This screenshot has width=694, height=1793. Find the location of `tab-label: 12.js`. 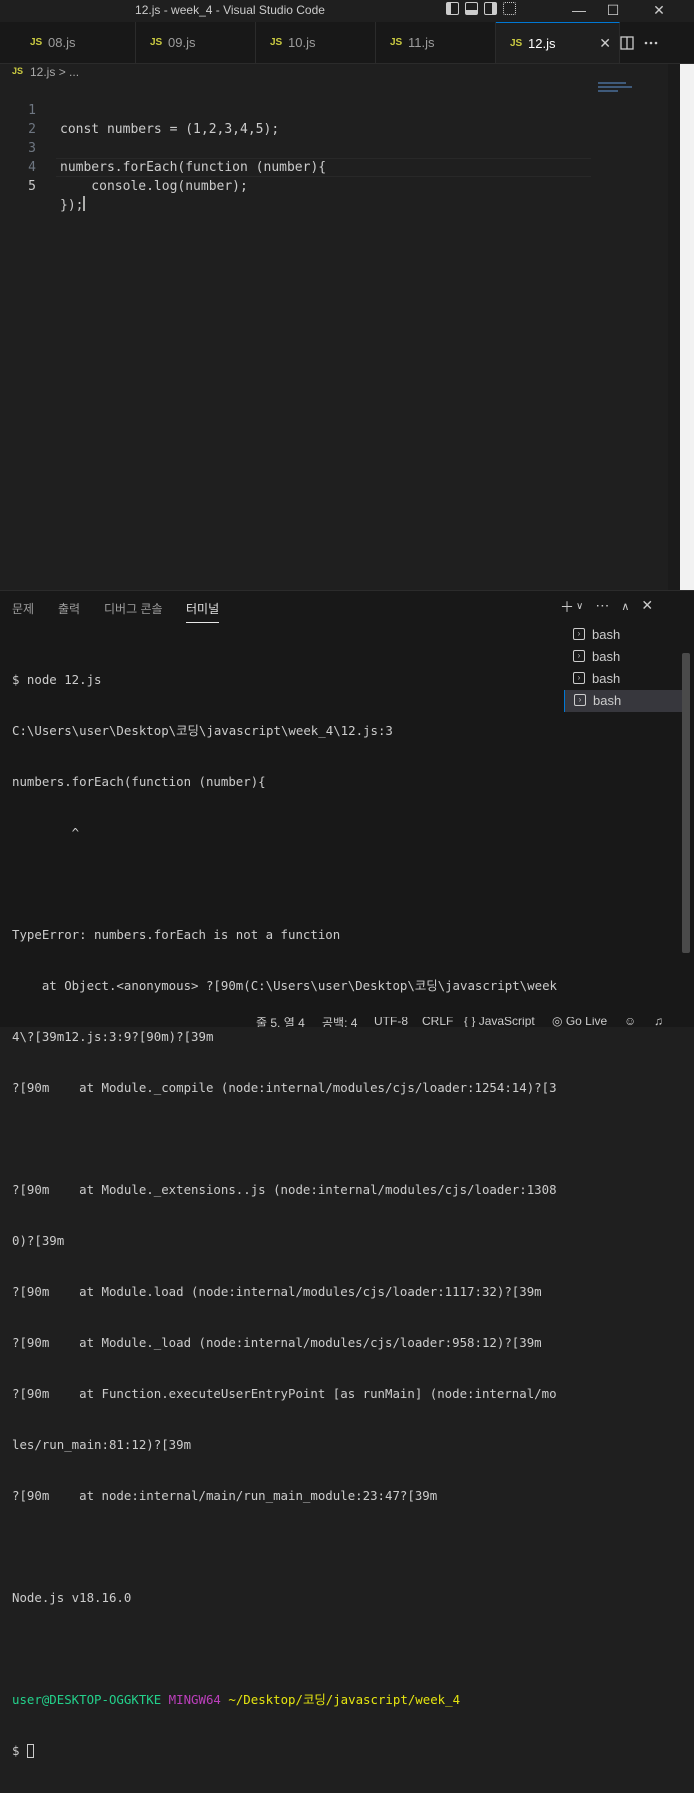

tab-label: 12.js is located at coordinates (542, 43).